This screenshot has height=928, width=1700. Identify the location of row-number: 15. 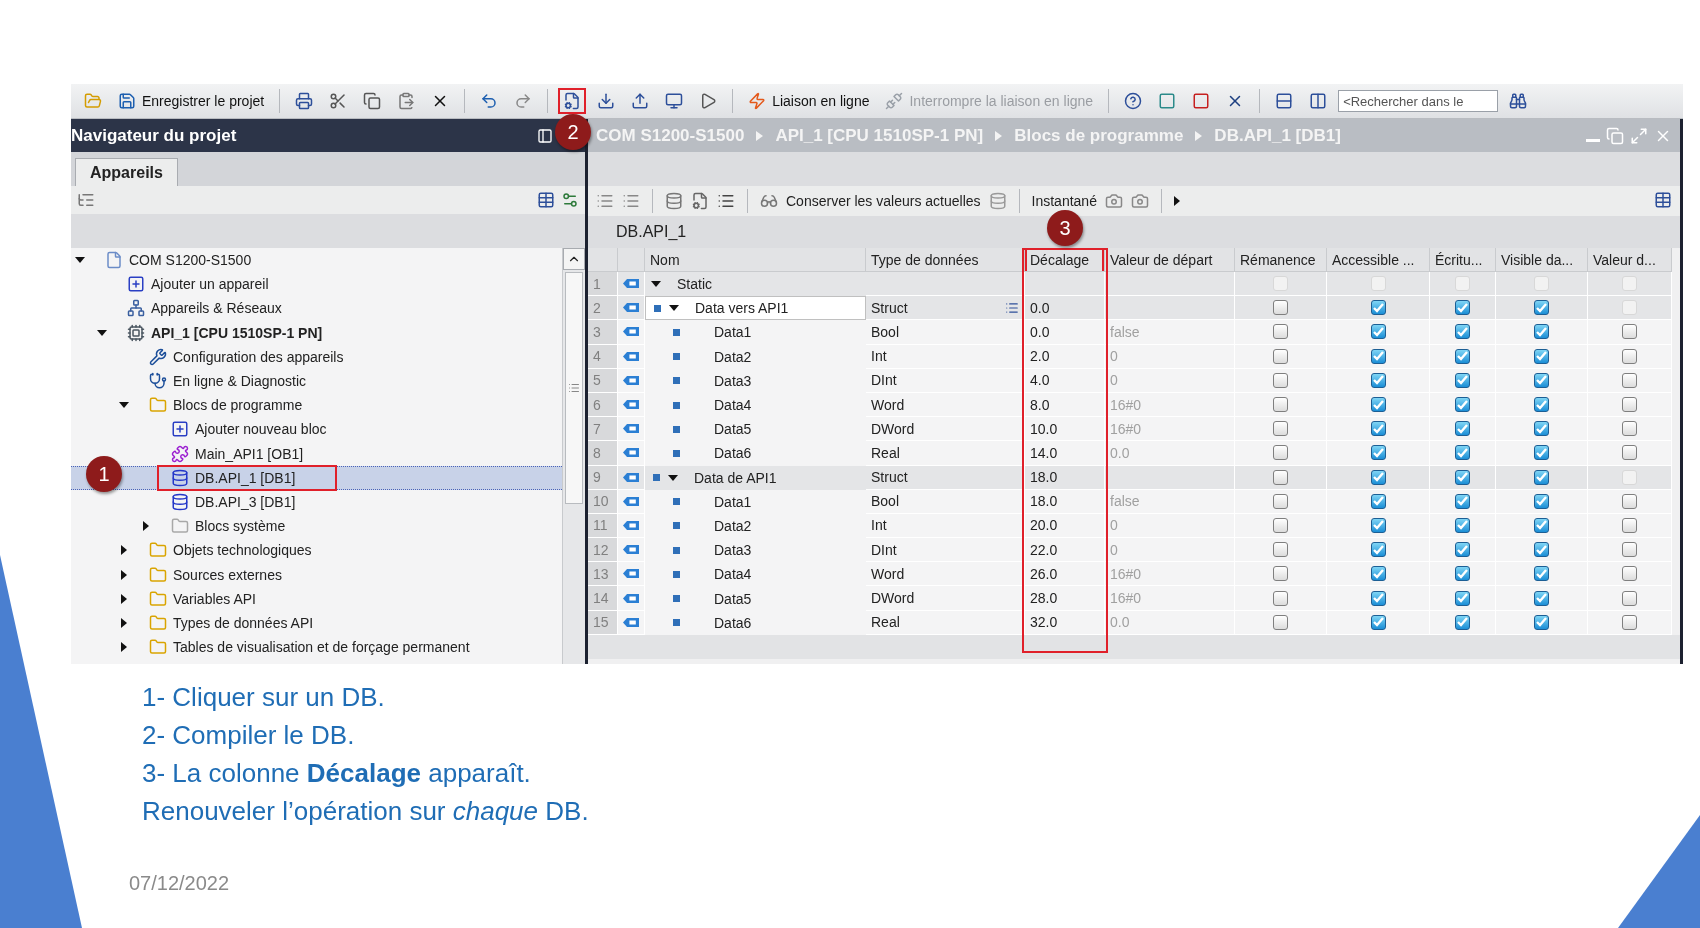
(603, 622).